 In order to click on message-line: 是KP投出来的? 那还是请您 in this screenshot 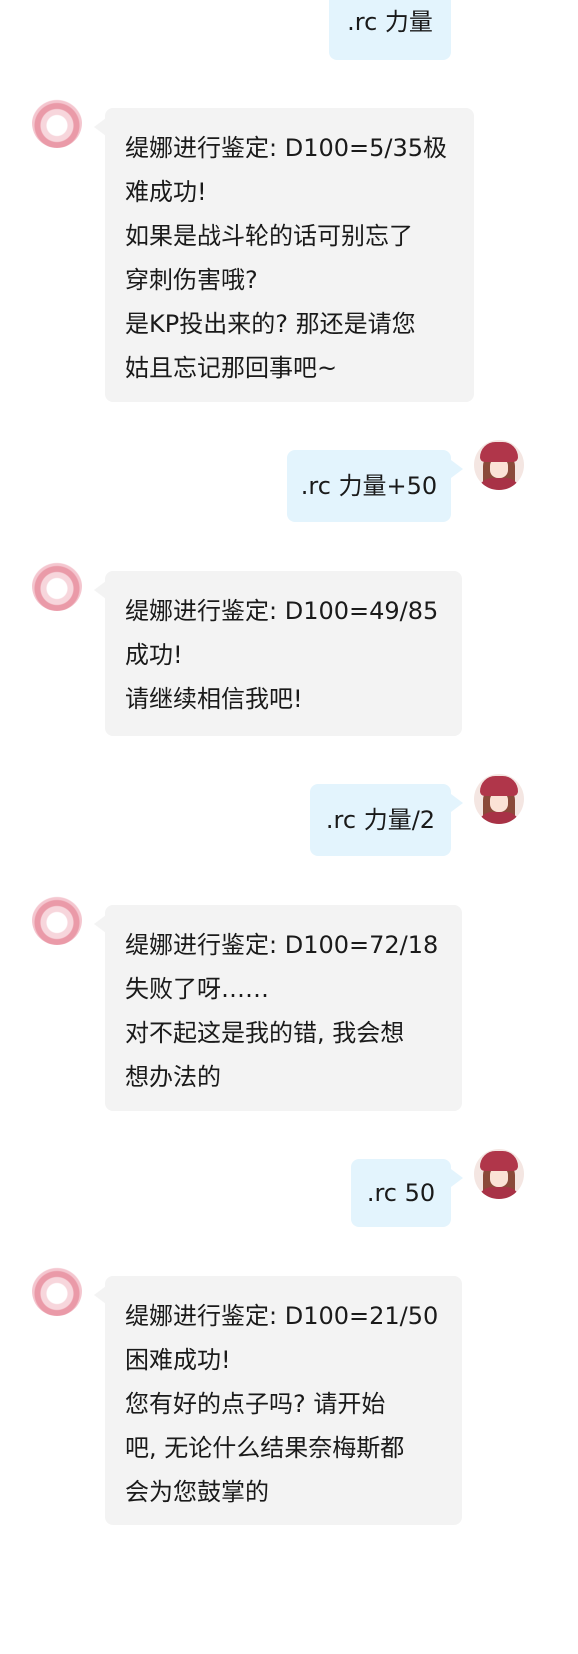, I will do `click(270, 324)`.